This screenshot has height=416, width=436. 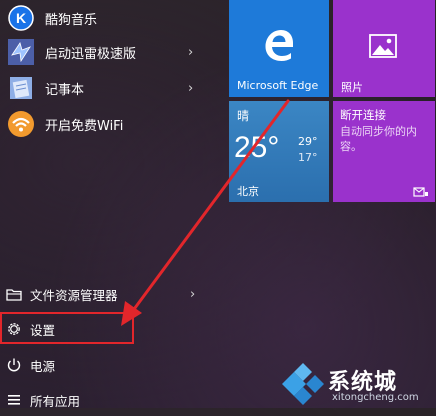 I want to click on windows-logo-icon, so click(x=303, y=384).